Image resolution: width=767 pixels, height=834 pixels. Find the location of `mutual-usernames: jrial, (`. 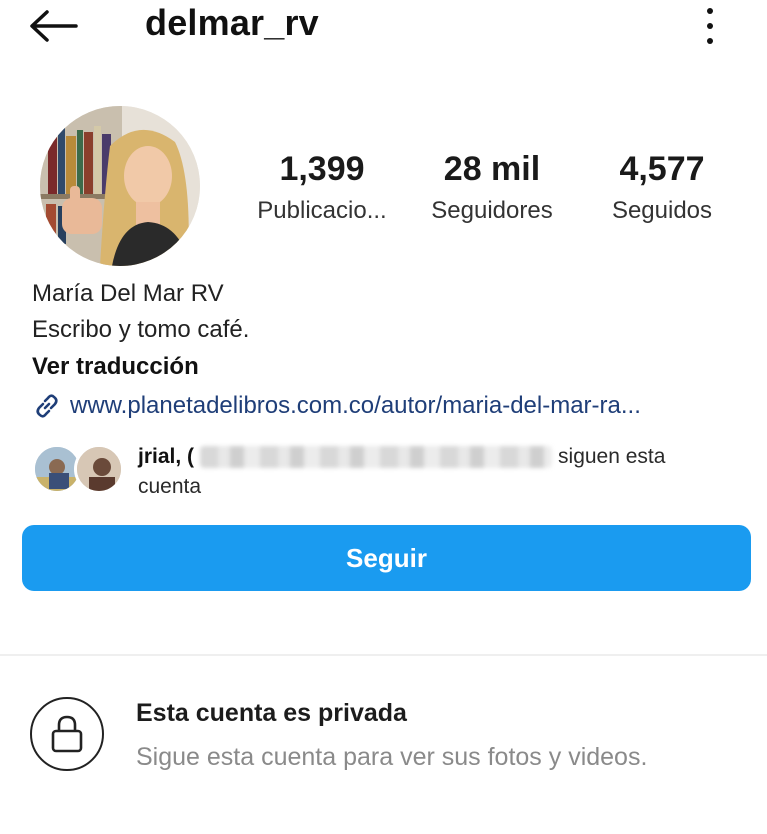

mutual-usernames: jrial, ( is located at coordinates (166, 456).